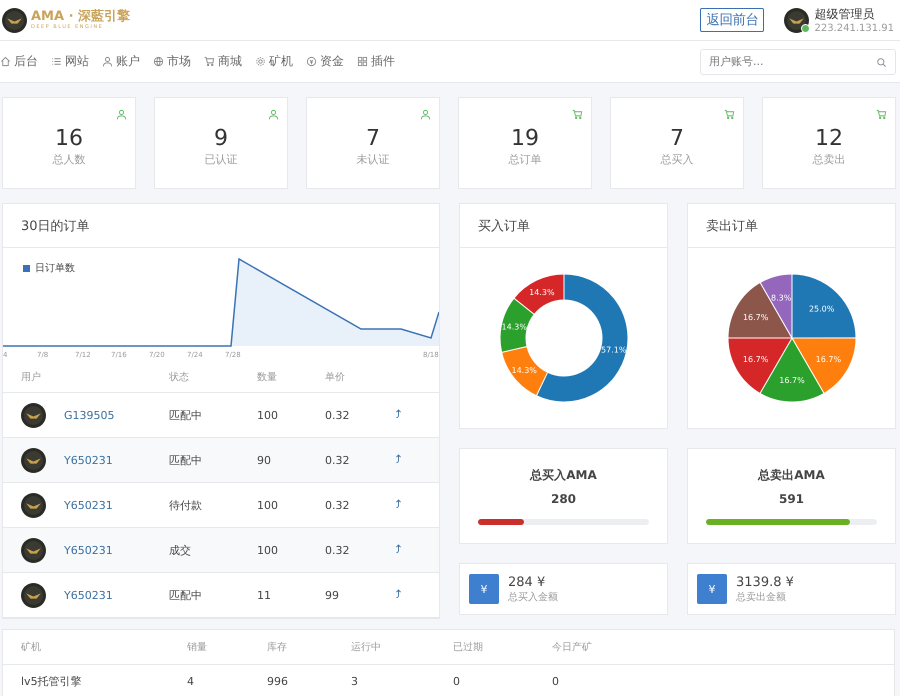 The width and height of the screenshot is (900, 696). I want to click on slice-label: 25.0%, so click(821, 309).